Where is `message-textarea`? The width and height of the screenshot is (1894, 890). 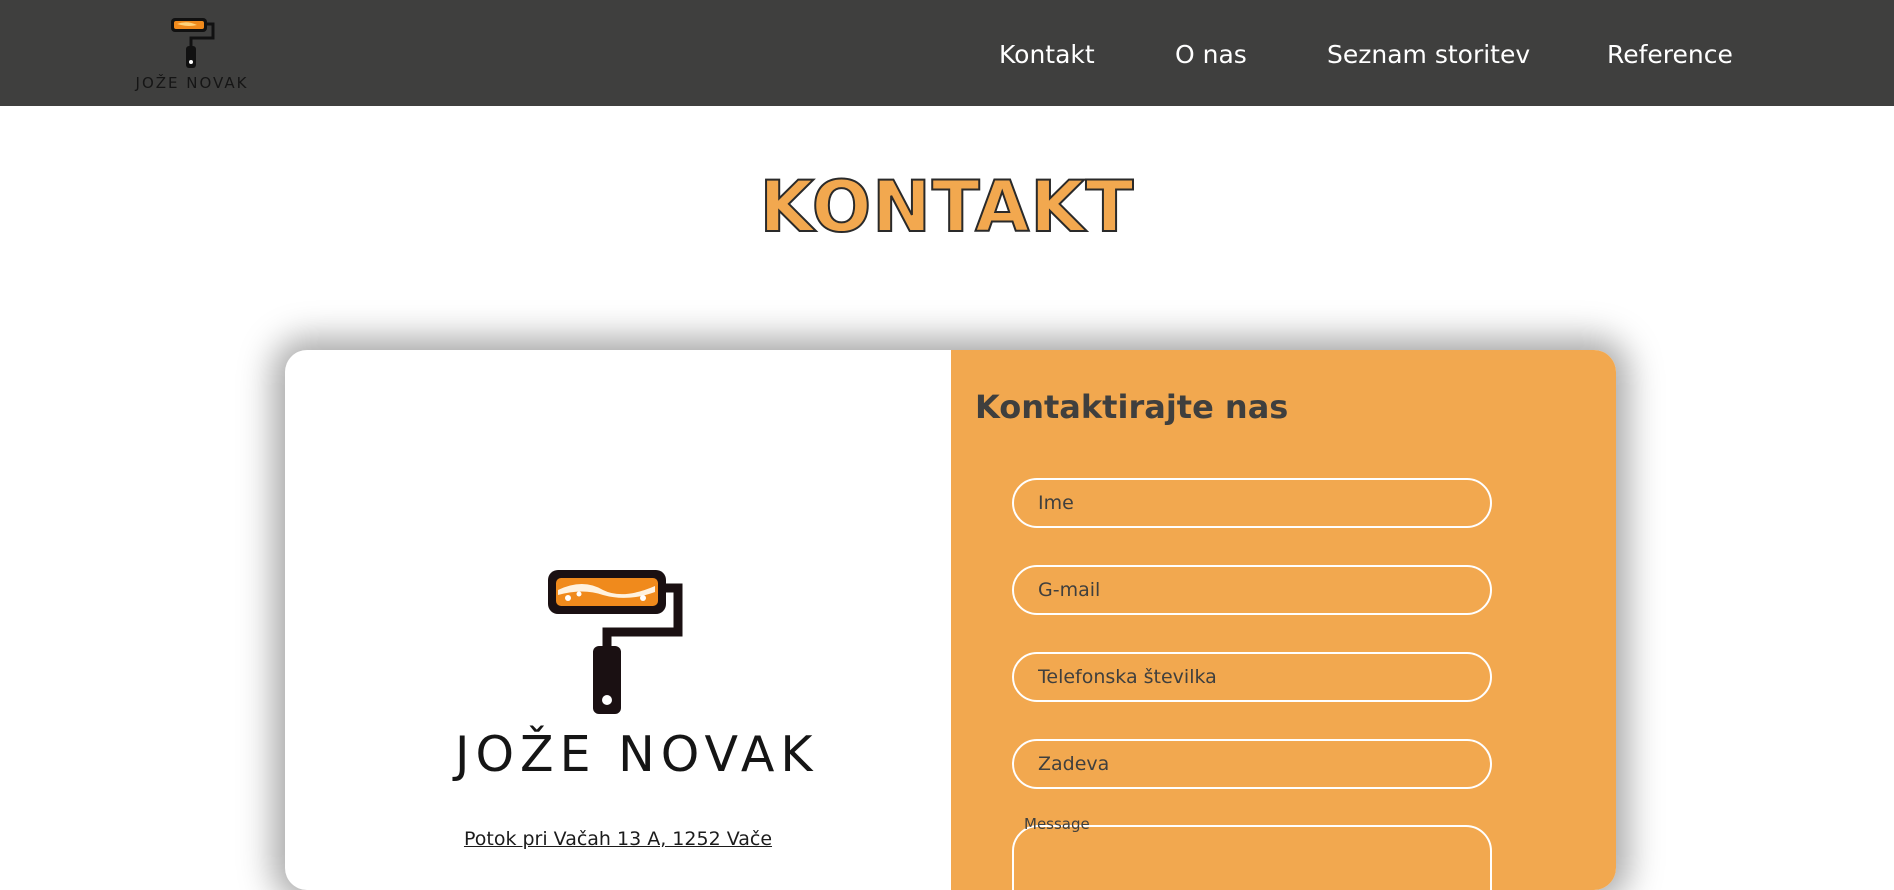 message-textarea is located at coordinates (1252, 857).